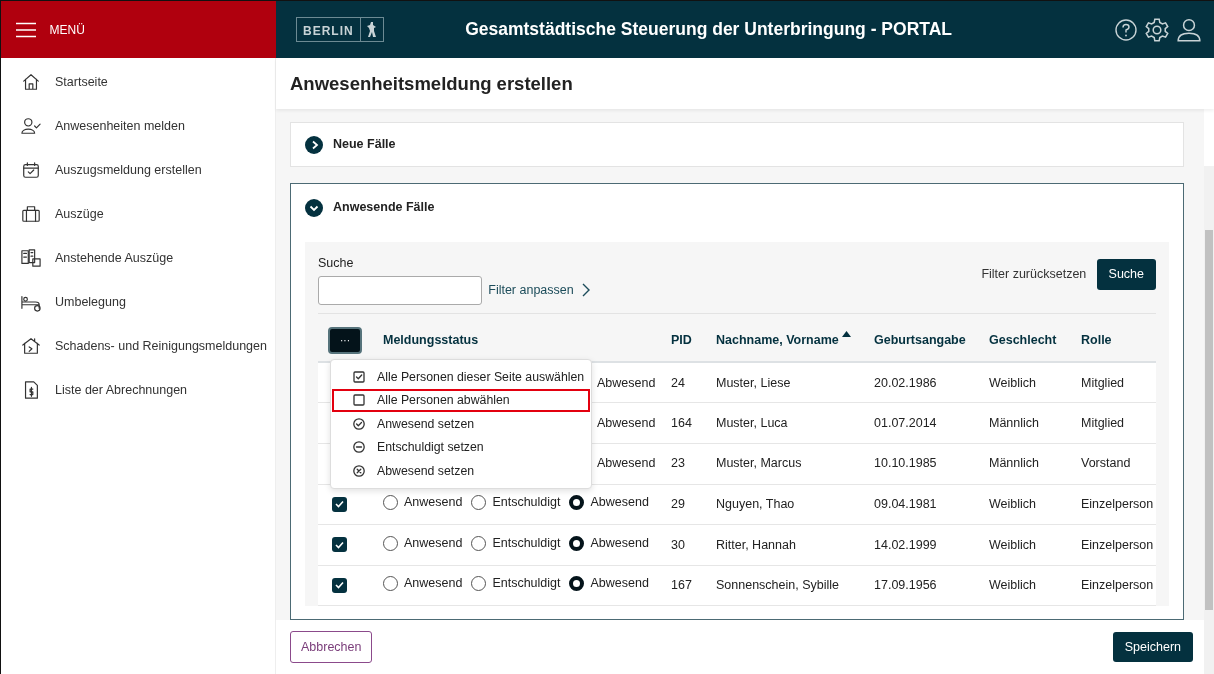 The height and width of the screenshot is (674, 1214). I want to click on menu-button: MENÜ, so click(50, 29).